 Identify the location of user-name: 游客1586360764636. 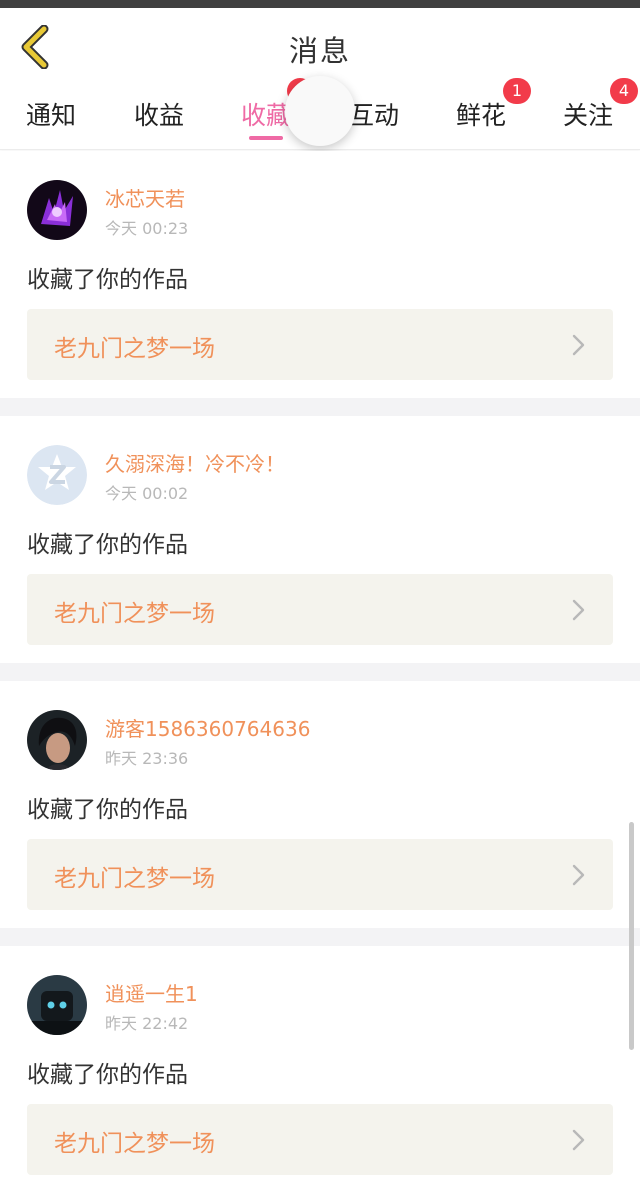
(207, 727).